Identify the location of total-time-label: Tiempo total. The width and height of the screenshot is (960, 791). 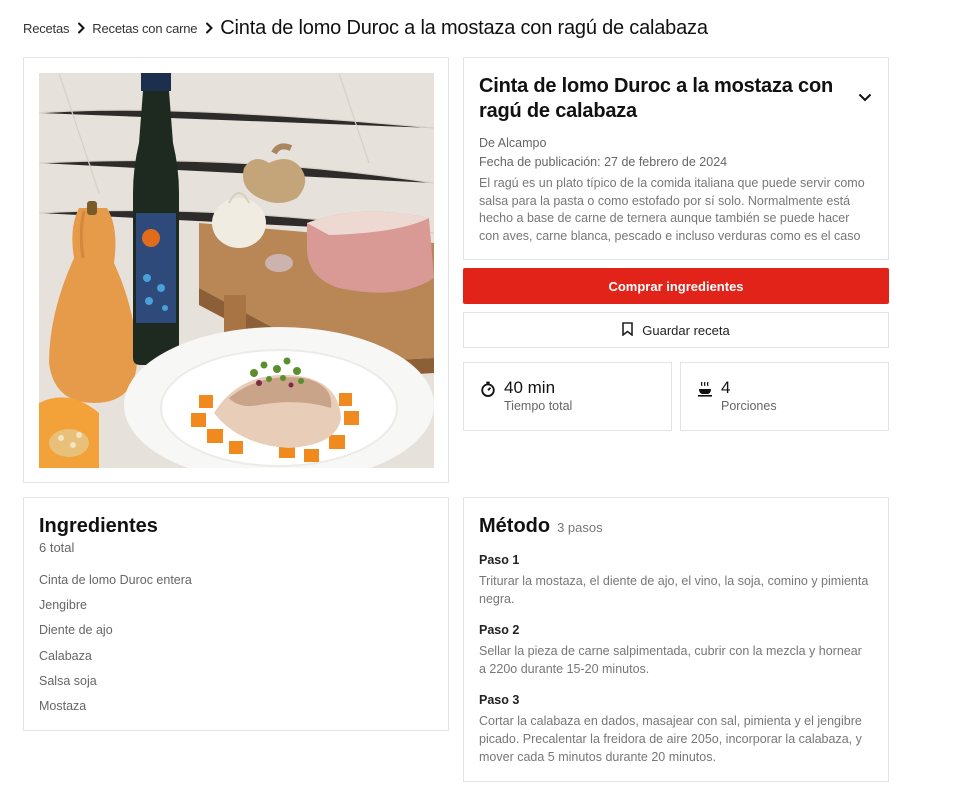
(538, 406).